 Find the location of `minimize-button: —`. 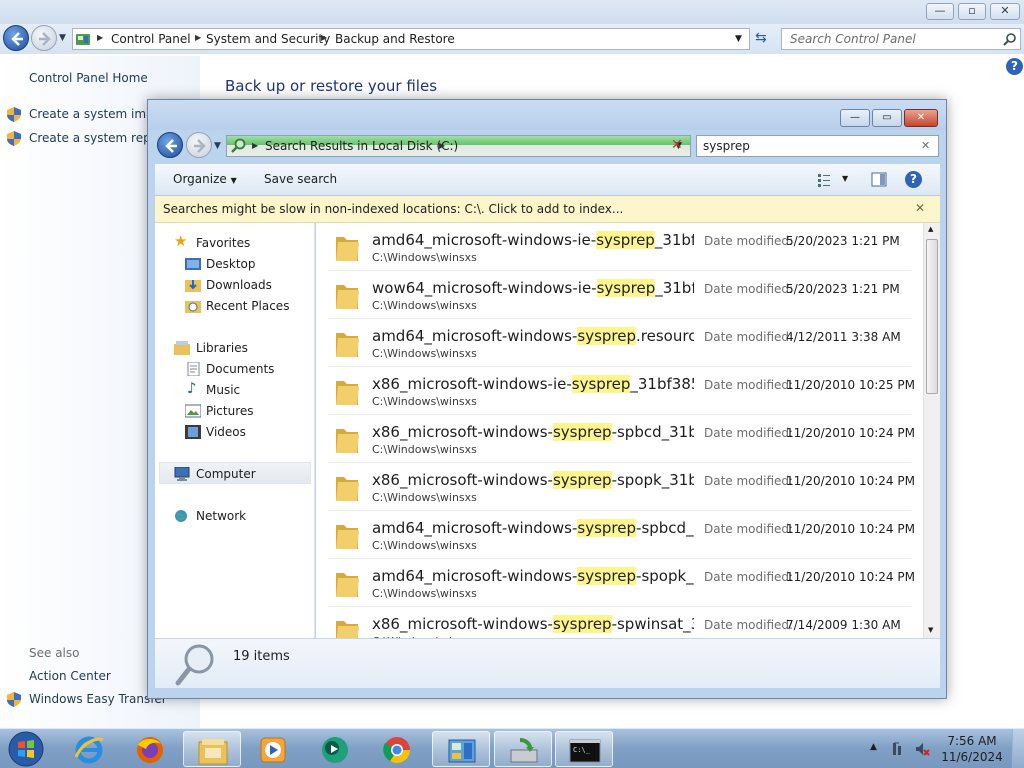

minimize-button: — is located at coordinates (855, 118).